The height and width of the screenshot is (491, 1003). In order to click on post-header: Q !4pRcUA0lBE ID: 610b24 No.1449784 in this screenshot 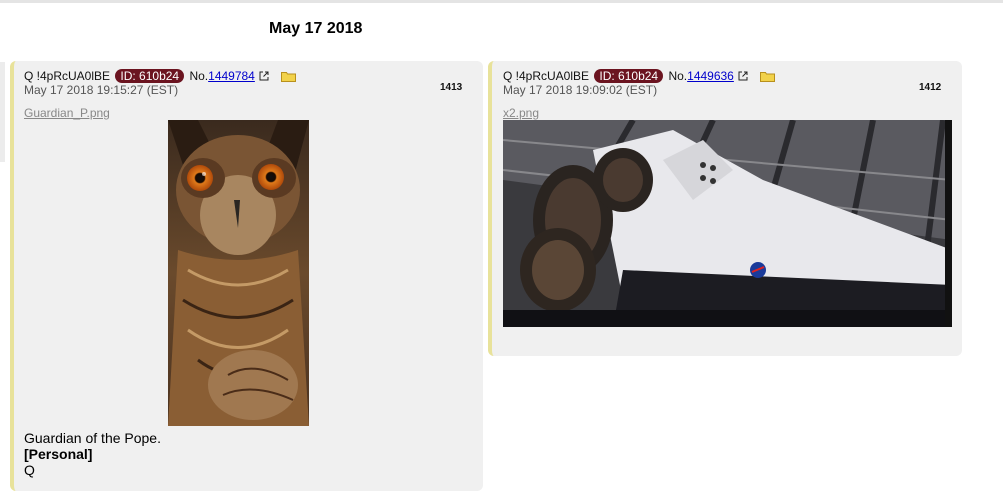, I will do `click(160, 76)`.